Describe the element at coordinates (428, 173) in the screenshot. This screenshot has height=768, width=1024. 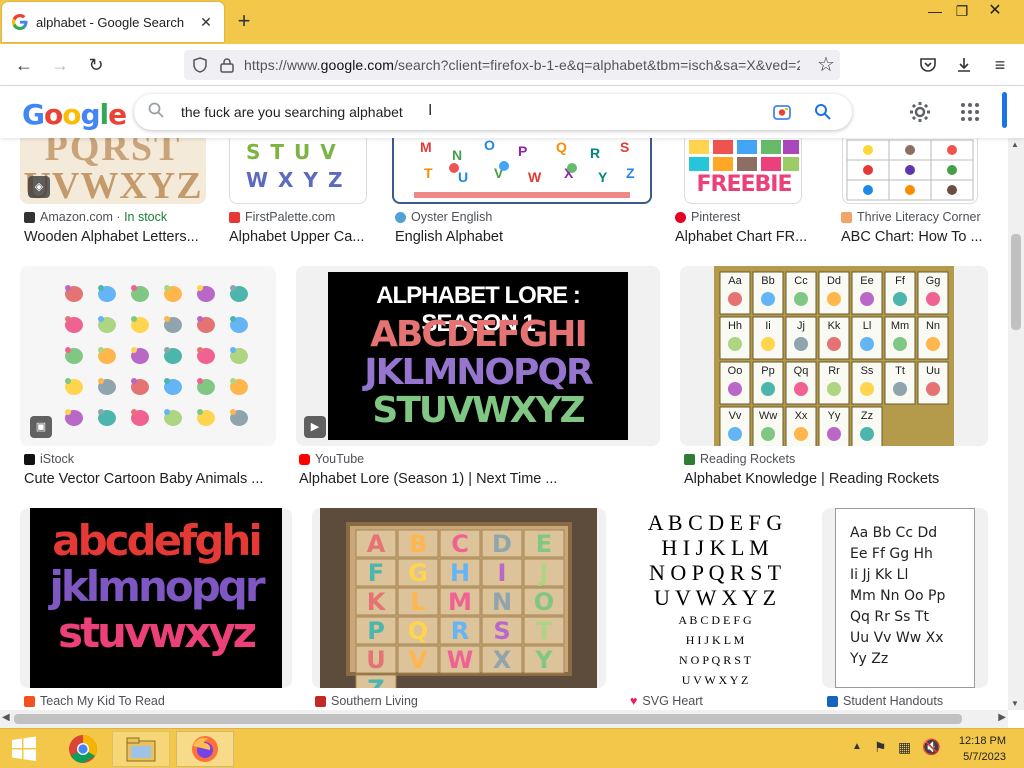
I see `svg-text: T` at that location.